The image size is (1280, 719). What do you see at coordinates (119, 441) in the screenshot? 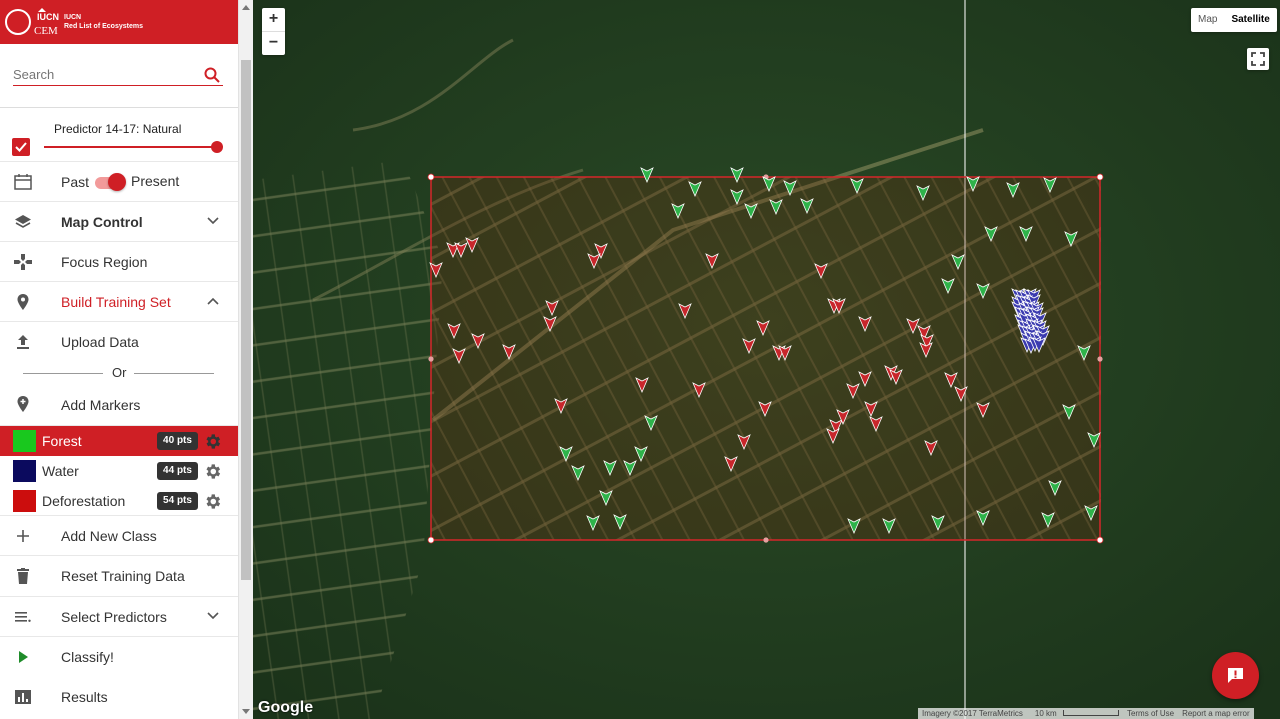
I see `class-row-forest: Forest 40 pts` at bounding box center [119, 441].